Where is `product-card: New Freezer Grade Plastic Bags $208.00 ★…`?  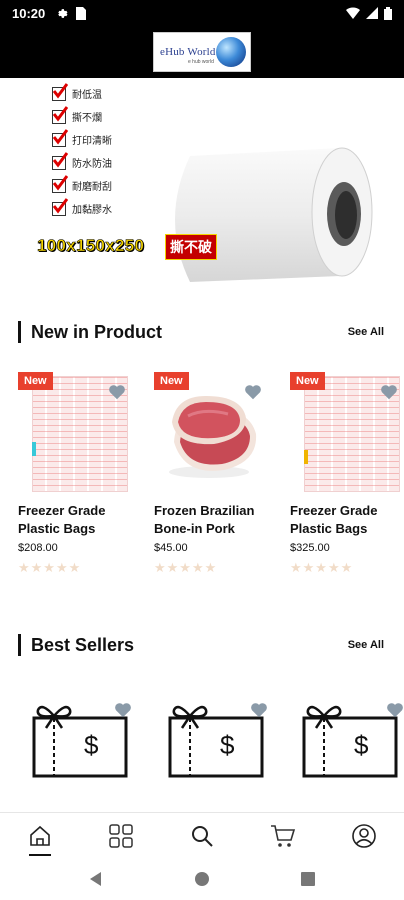
product-card: New Freezer Grade Plastic Bags $208.00 ★… is located at coordinates (75, 474).